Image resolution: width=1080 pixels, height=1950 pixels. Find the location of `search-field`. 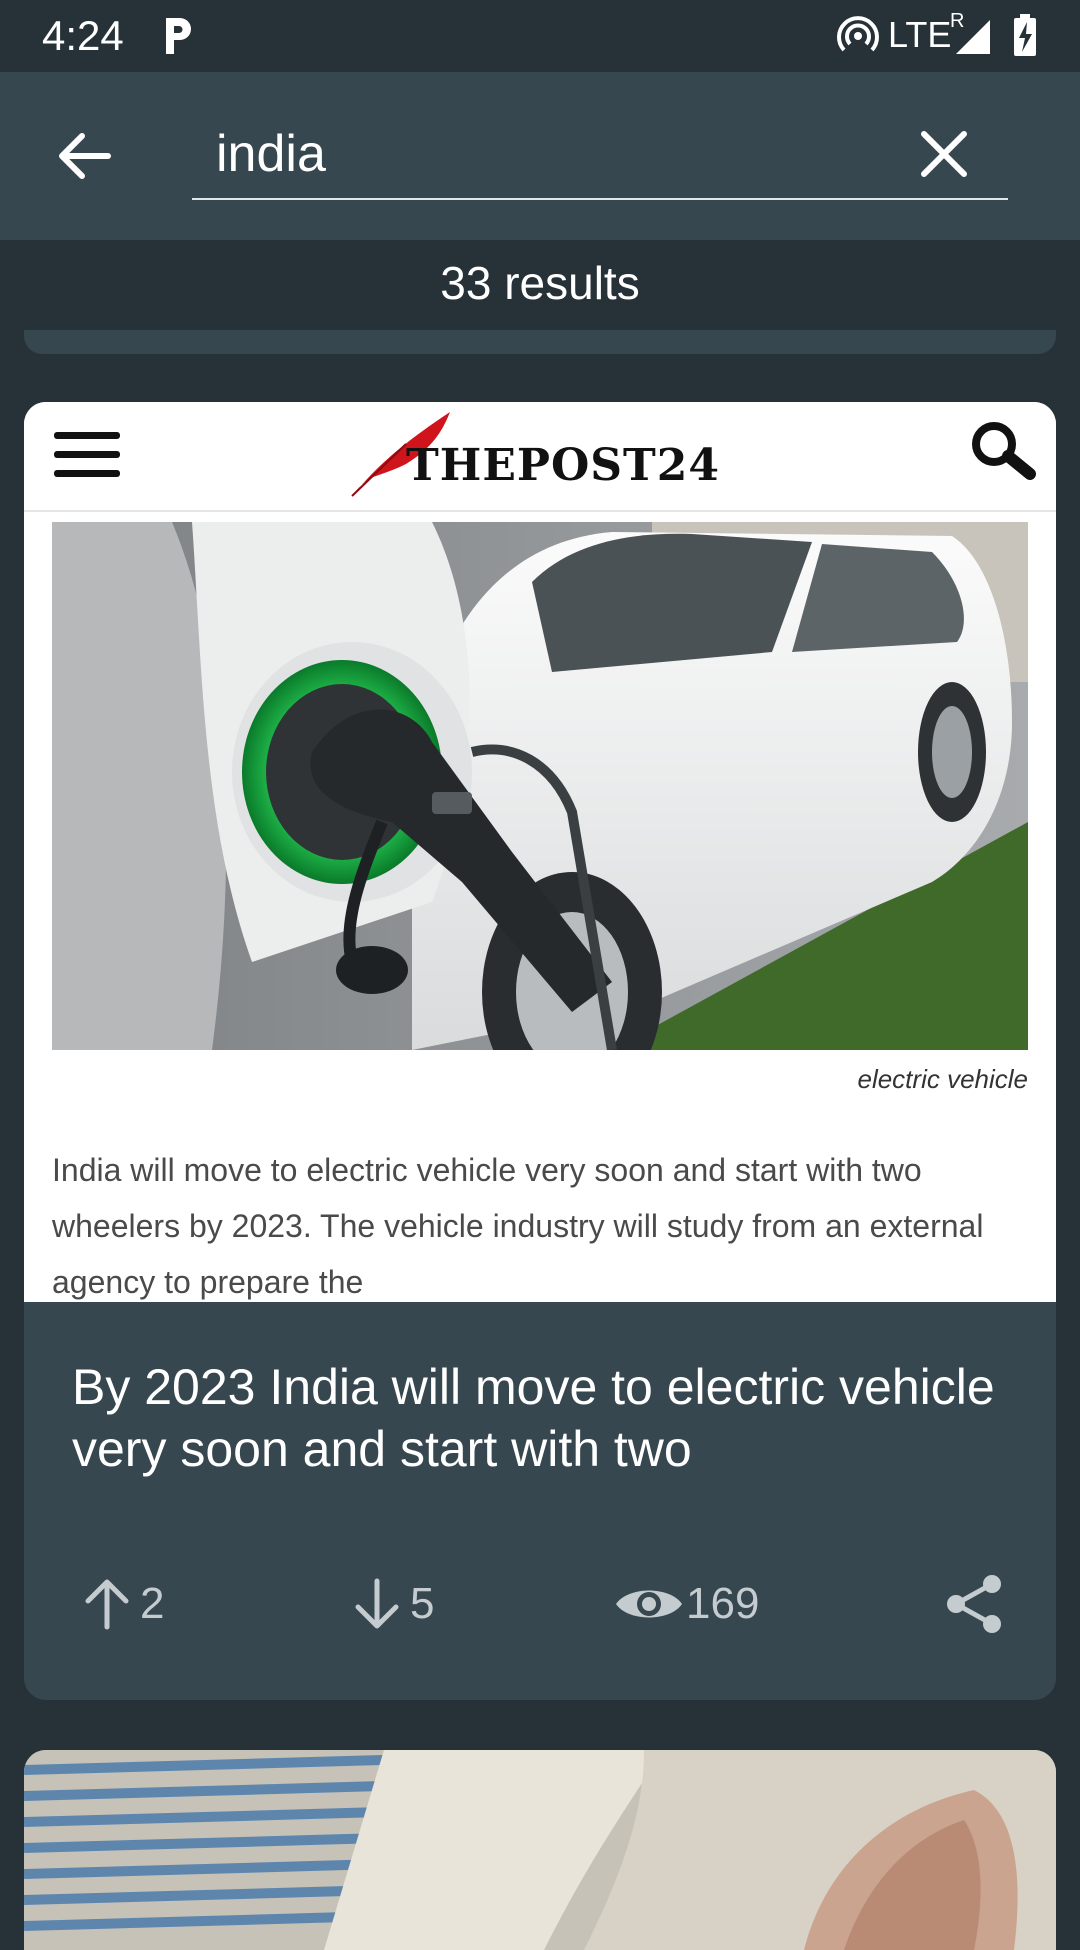

search-field is located at coordinates (600, 156).